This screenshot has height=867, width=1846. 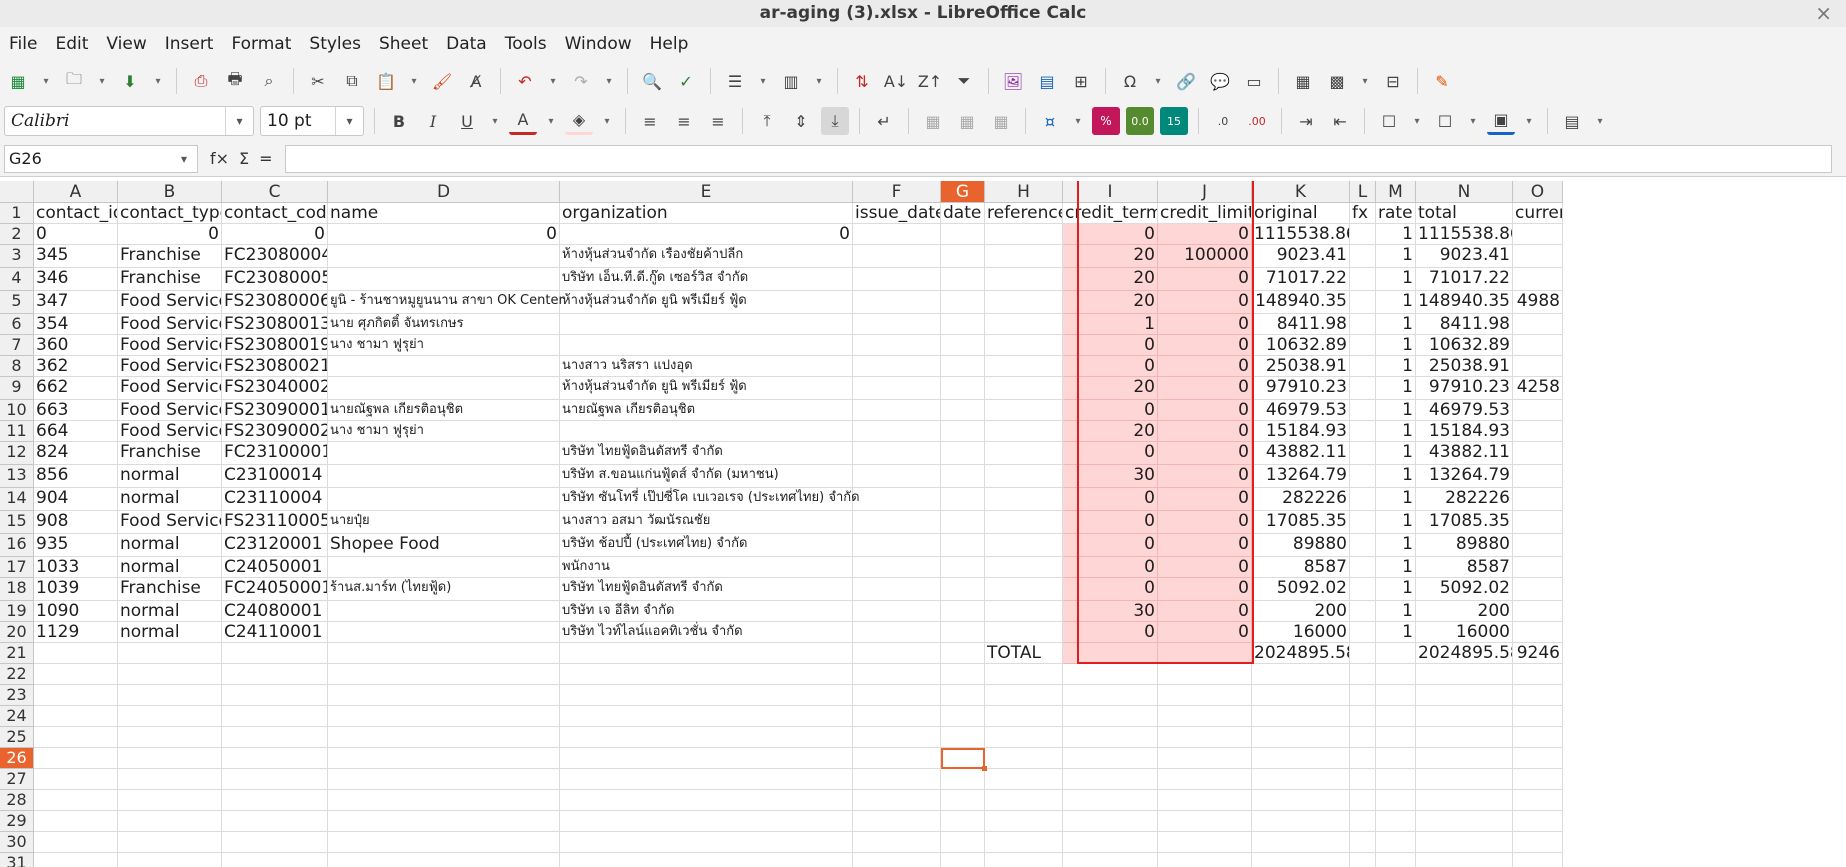 I want to click on cell-d5: ยูนิ - ร้านชาหมูยูนนาน สาขา OK Center, so click(x=446, y=302).